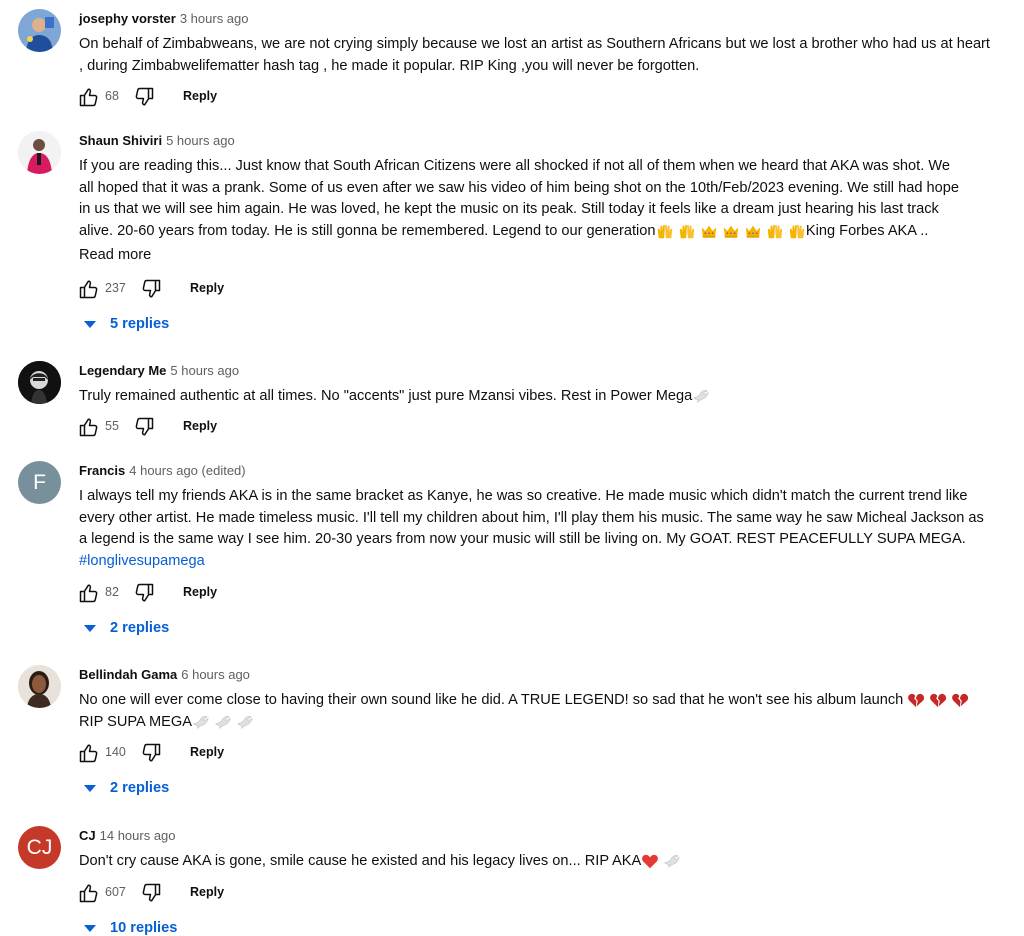 The height and width of the screenshot is (936, 1024). What do you see at coordinates (102, 470) in the screenshot?
I see `author-name: Francis` at bounding box center [102, 470].